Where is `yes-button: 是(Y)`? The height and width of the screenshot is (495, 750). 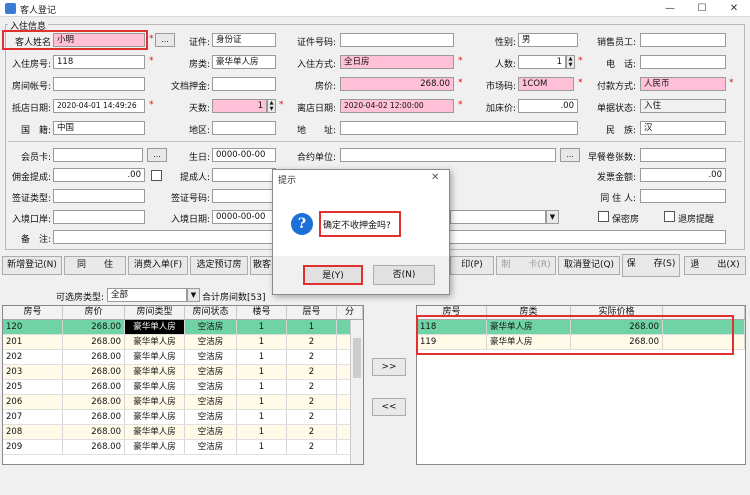
yes-button: 是(Y) is located at coordinates (333, 275).